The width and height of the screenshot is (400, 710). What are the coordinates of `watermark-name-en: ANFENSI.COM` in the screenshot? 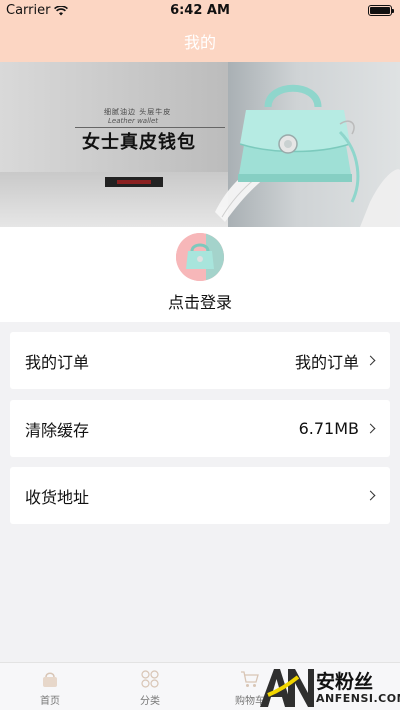 It's located at (358, 698).